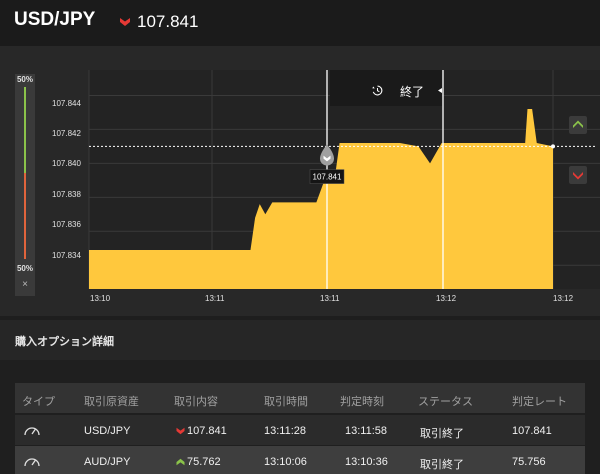  I want to click on call-button, so click(578, 125).